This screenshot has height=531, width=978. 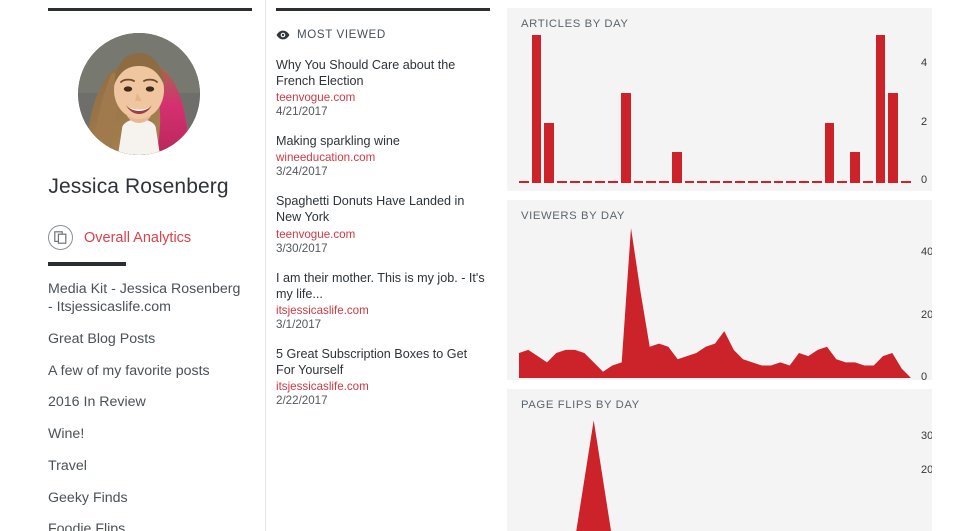 What do you see at coordinates (573, 216) in the screenshot?
I see `viewers-by-day-title: VIEWERS BY DAY` at bounding box center [573, 216].